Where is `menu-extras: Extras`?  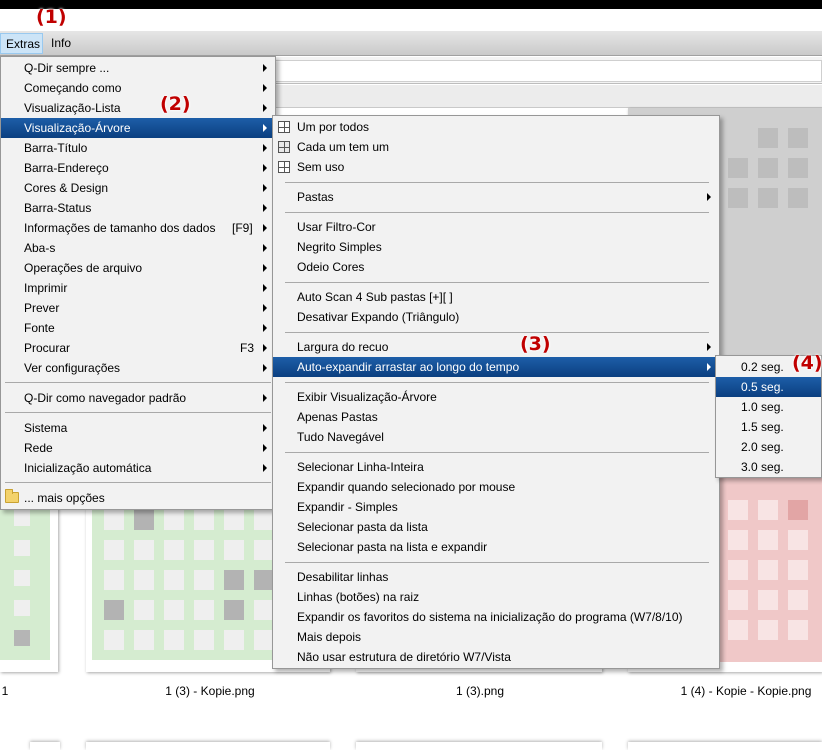 menu-extras: Extras is located at coordinates (21, 43).